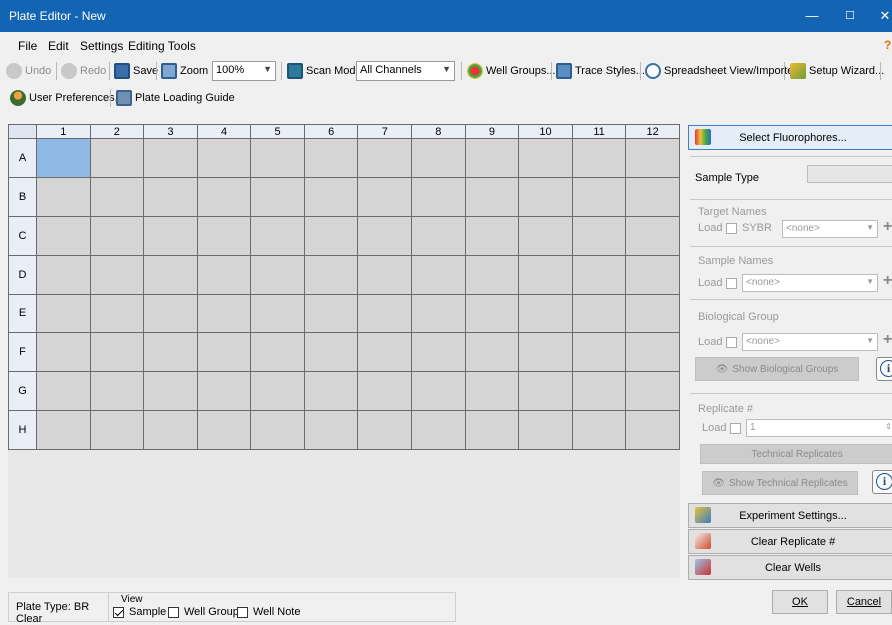 Image resolution: width=892 pixels, height=625 pixels. What do you see at coordinates (446, 16) in the screenshot?
I see `title-bar: Plate Editor - New — ☐ ✕` at bounding box center [446, 16].